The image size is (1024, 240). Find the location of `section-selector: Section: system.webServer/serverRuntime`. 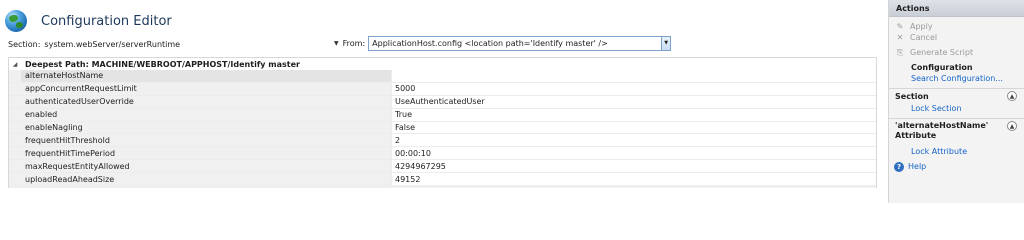

section-selector: Section: system.webServer/serverRuntime is located at coordinates (94, 44).